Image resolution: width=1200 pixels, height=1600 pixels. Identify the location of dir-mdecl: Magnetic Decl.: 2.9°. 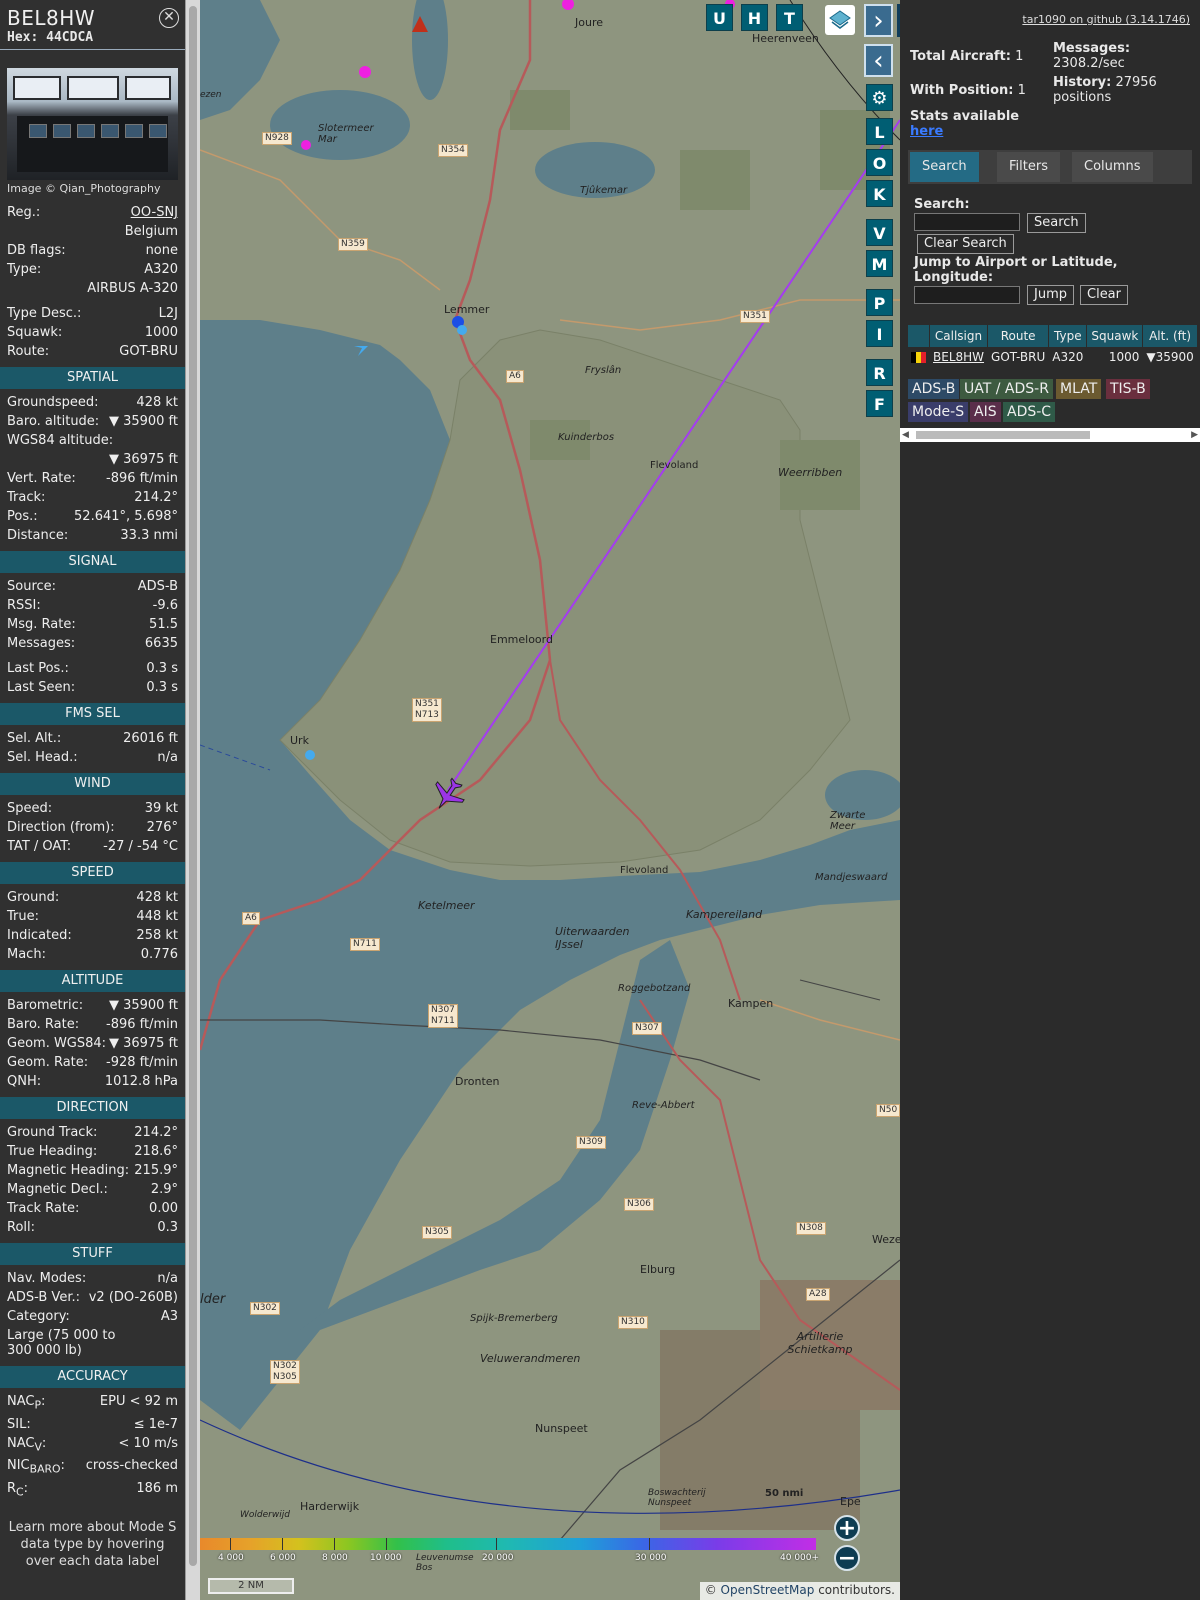
(92, 1189).